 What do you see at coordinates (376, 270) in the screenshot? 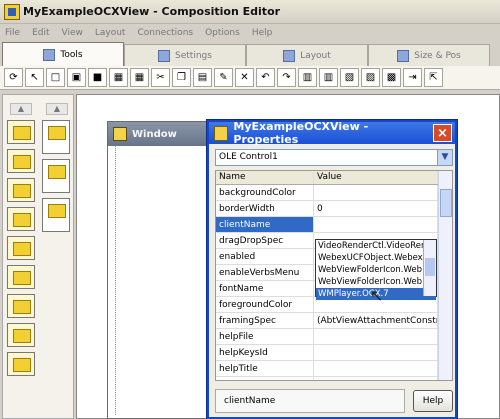
I see `dropdown-option: WebViewFolderIcon.Web` at bounding box center [376, 270].